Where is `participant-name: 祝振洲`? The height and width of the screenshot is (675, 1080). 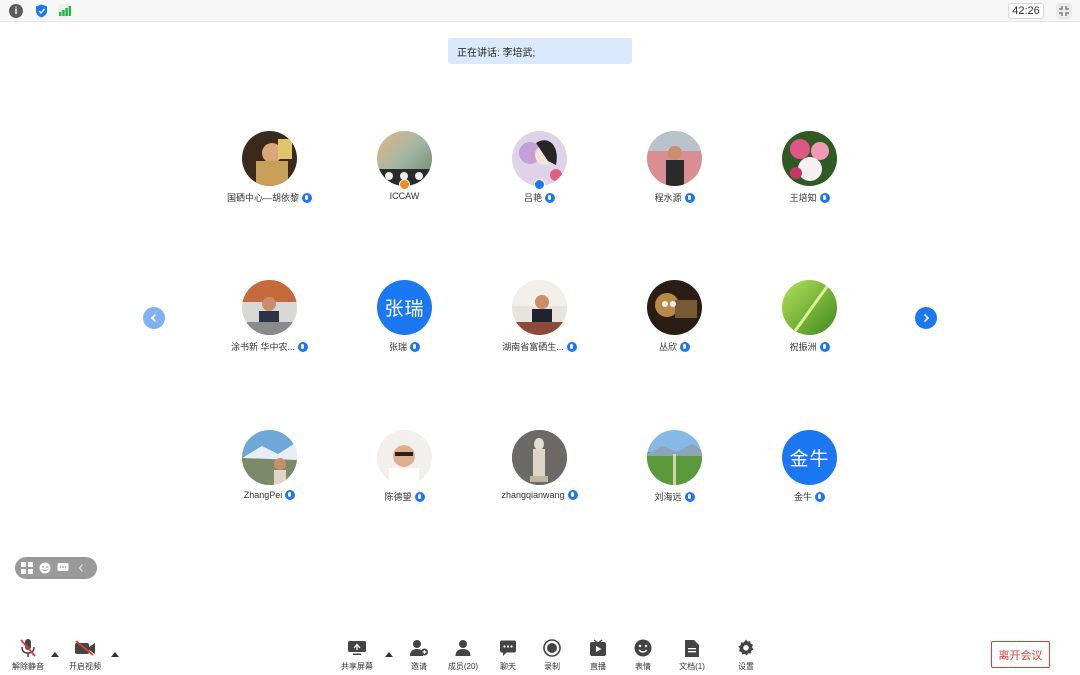 participant-name: 祝振洲 is located at coordinates (803, 347).